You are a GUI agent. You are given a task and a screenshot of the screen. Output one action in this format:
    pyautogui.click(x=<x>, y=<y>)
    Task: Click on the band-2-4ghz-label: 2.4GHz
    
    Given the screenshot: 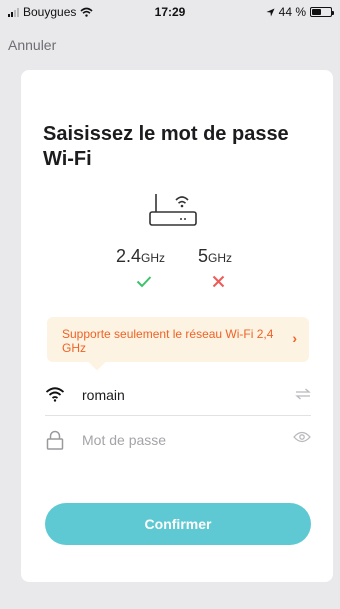 What is the action you would take?
    pyautogui.click(x=140, y=256)
    